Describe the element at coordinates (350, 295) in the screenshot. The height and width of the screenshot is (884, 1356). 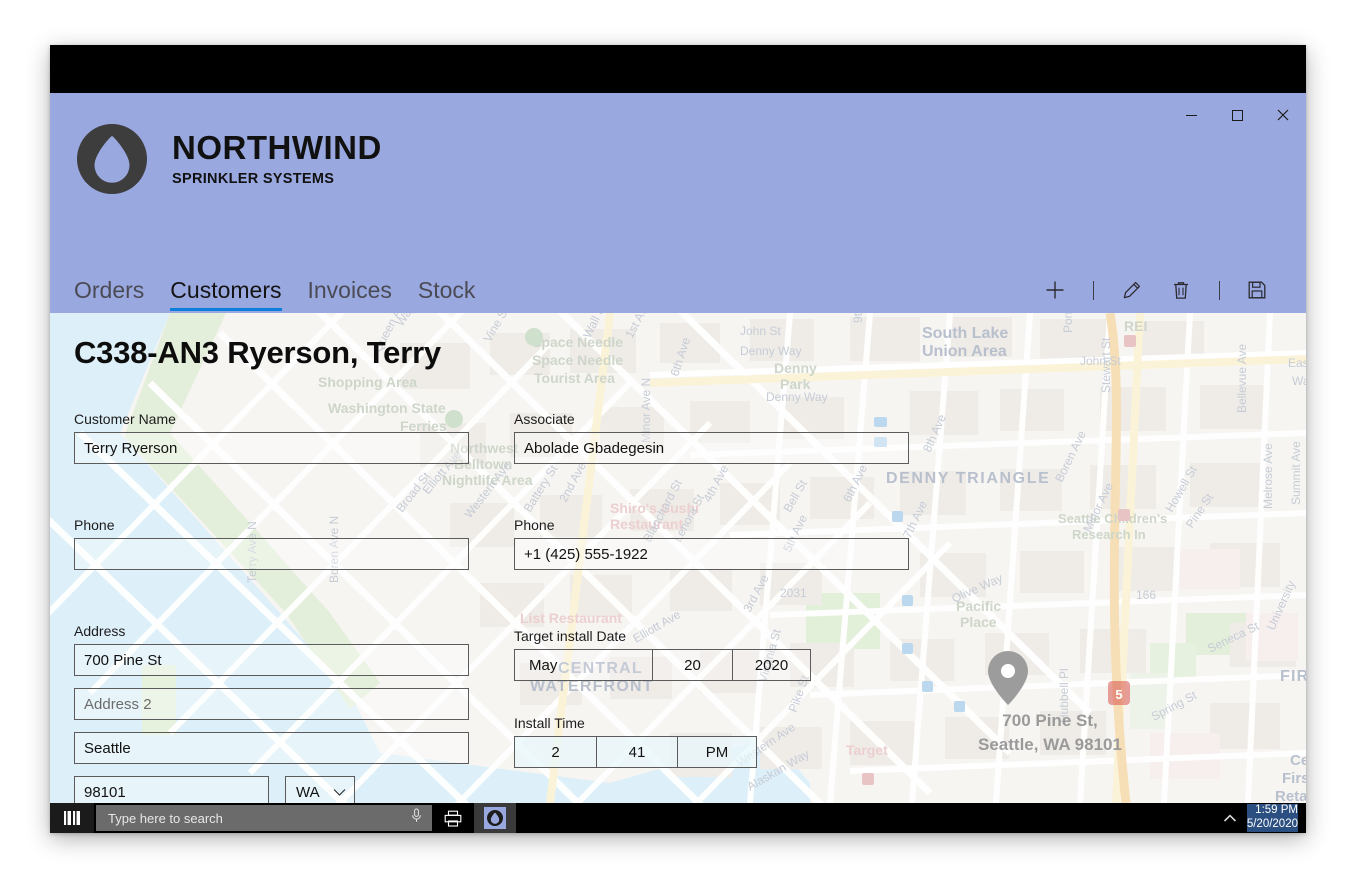
I see `tab-invoices: Invoices` at that location.